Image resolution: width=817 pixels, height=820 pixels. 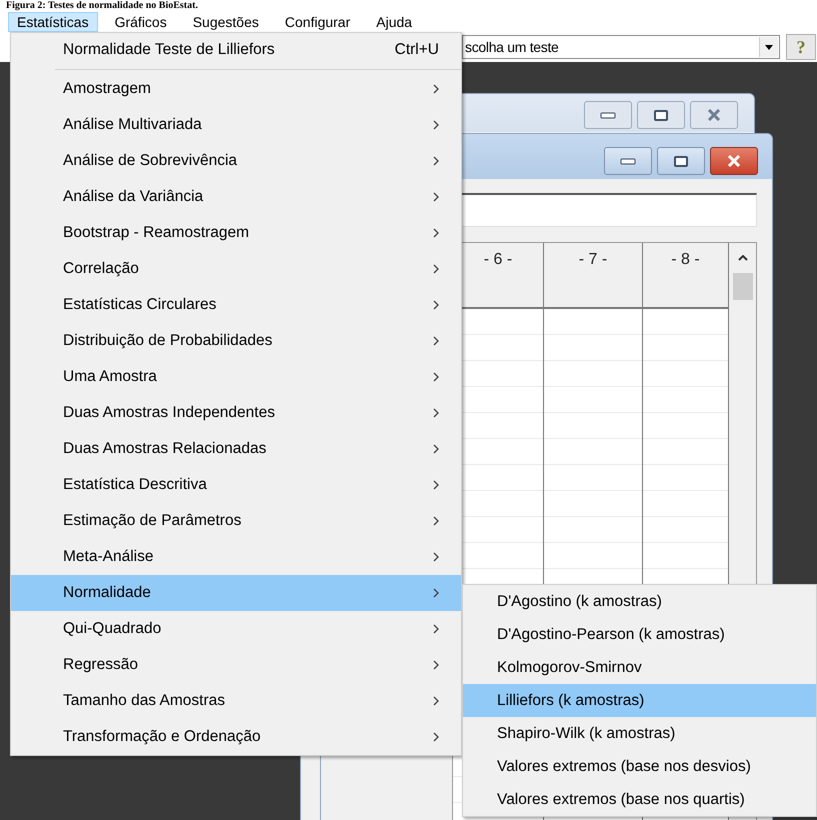 I want to click on menu-item: Valores extremos (base nos quartis), so click(x=639, y=799).